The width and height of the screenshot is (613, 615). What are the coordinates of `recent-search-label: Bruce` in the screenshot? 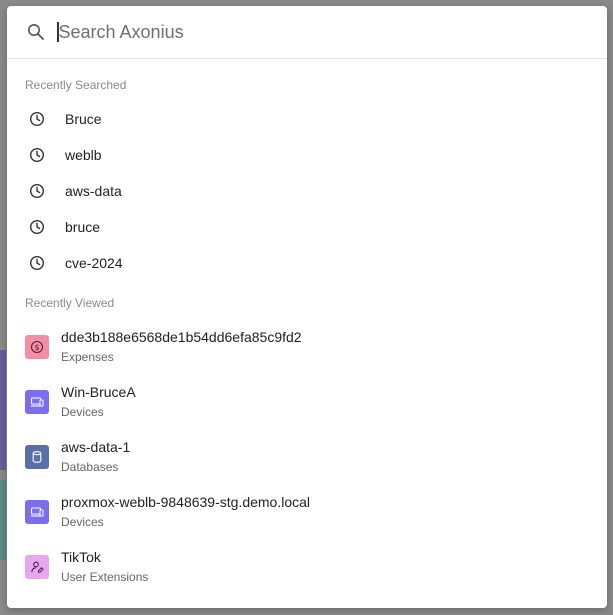 It's located at (83, 119).